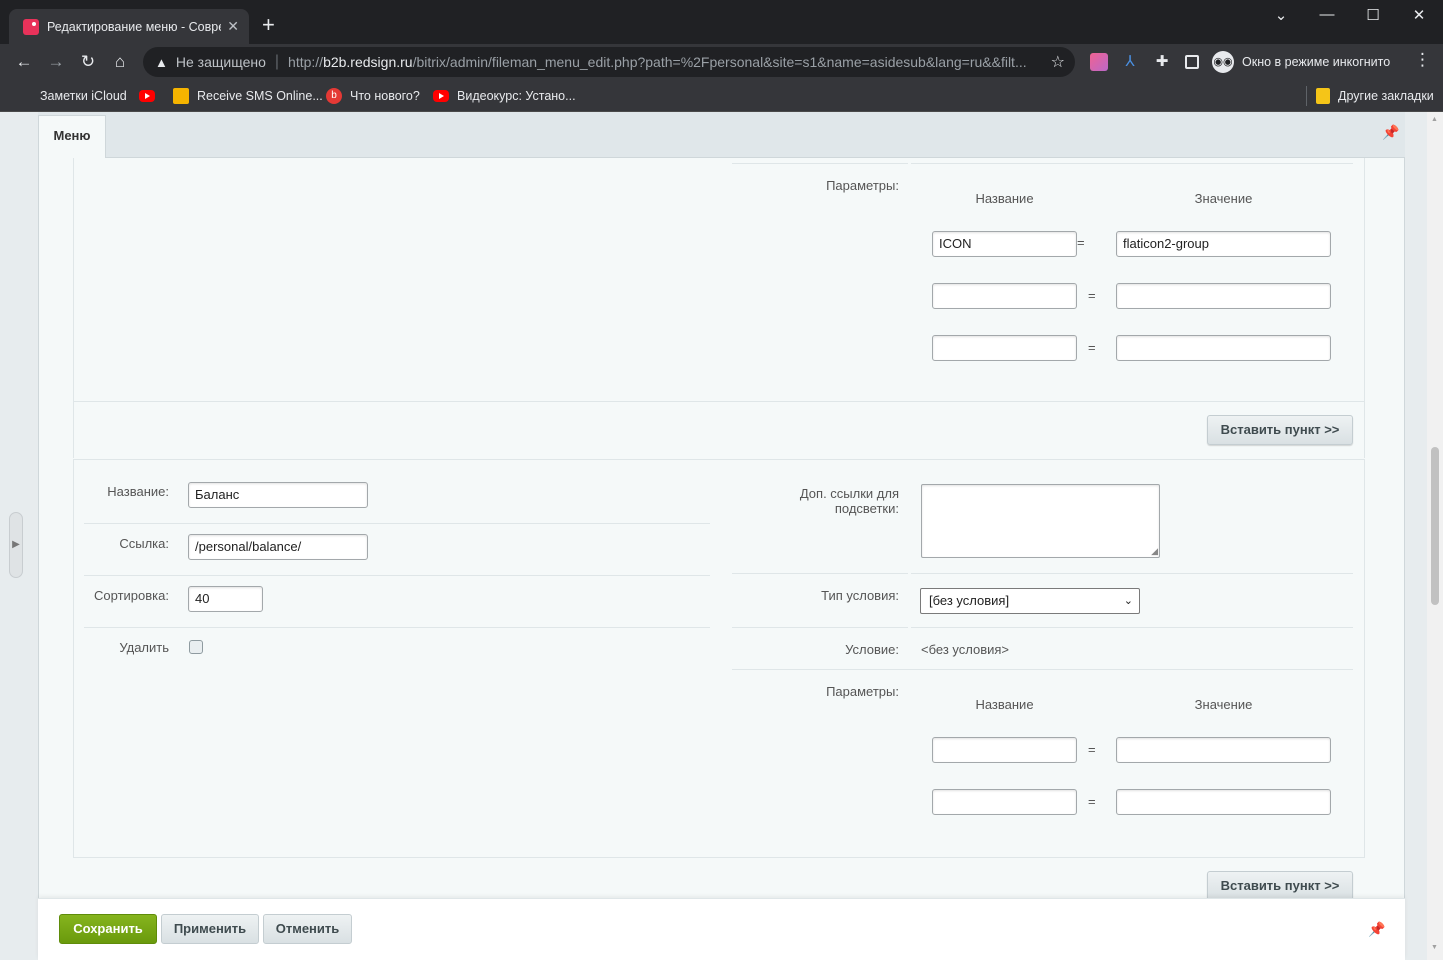 The width and height of the screenshot is (1443, 960). What do you see at coordinates (144, 647) in the screenshot?
I see `delete-label: Удалить` at bounding box center [144, 647].